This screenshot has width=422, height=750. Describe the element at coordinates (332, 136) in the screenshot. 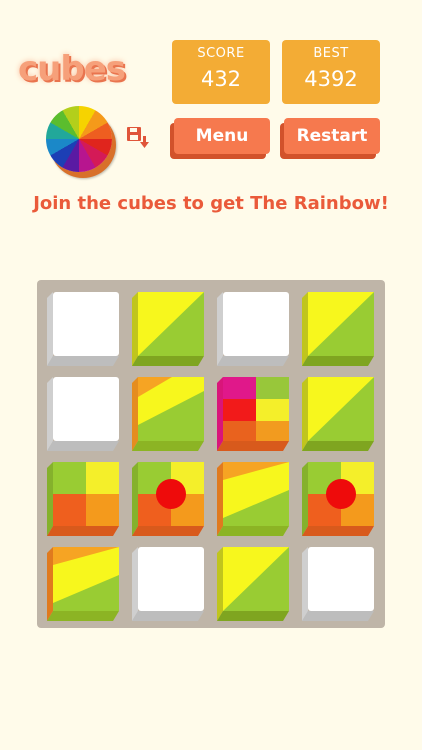

I see `restart-button: Restart` at that location.